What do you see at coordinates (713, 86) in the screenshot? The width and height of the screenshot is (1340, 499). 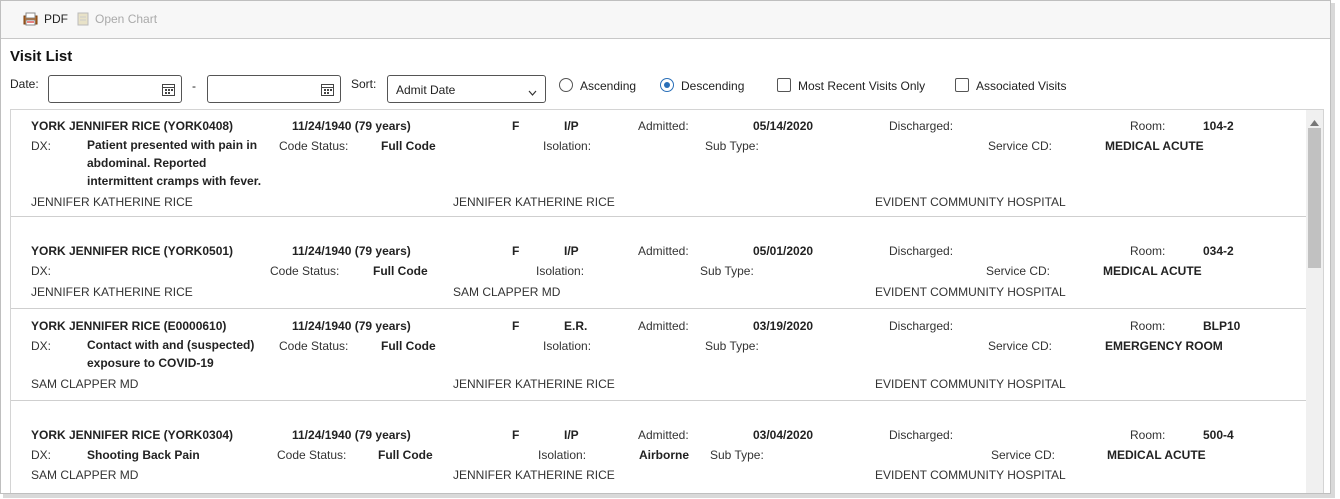 I see `descending-label: Descending` at bounding box center [713, 86].